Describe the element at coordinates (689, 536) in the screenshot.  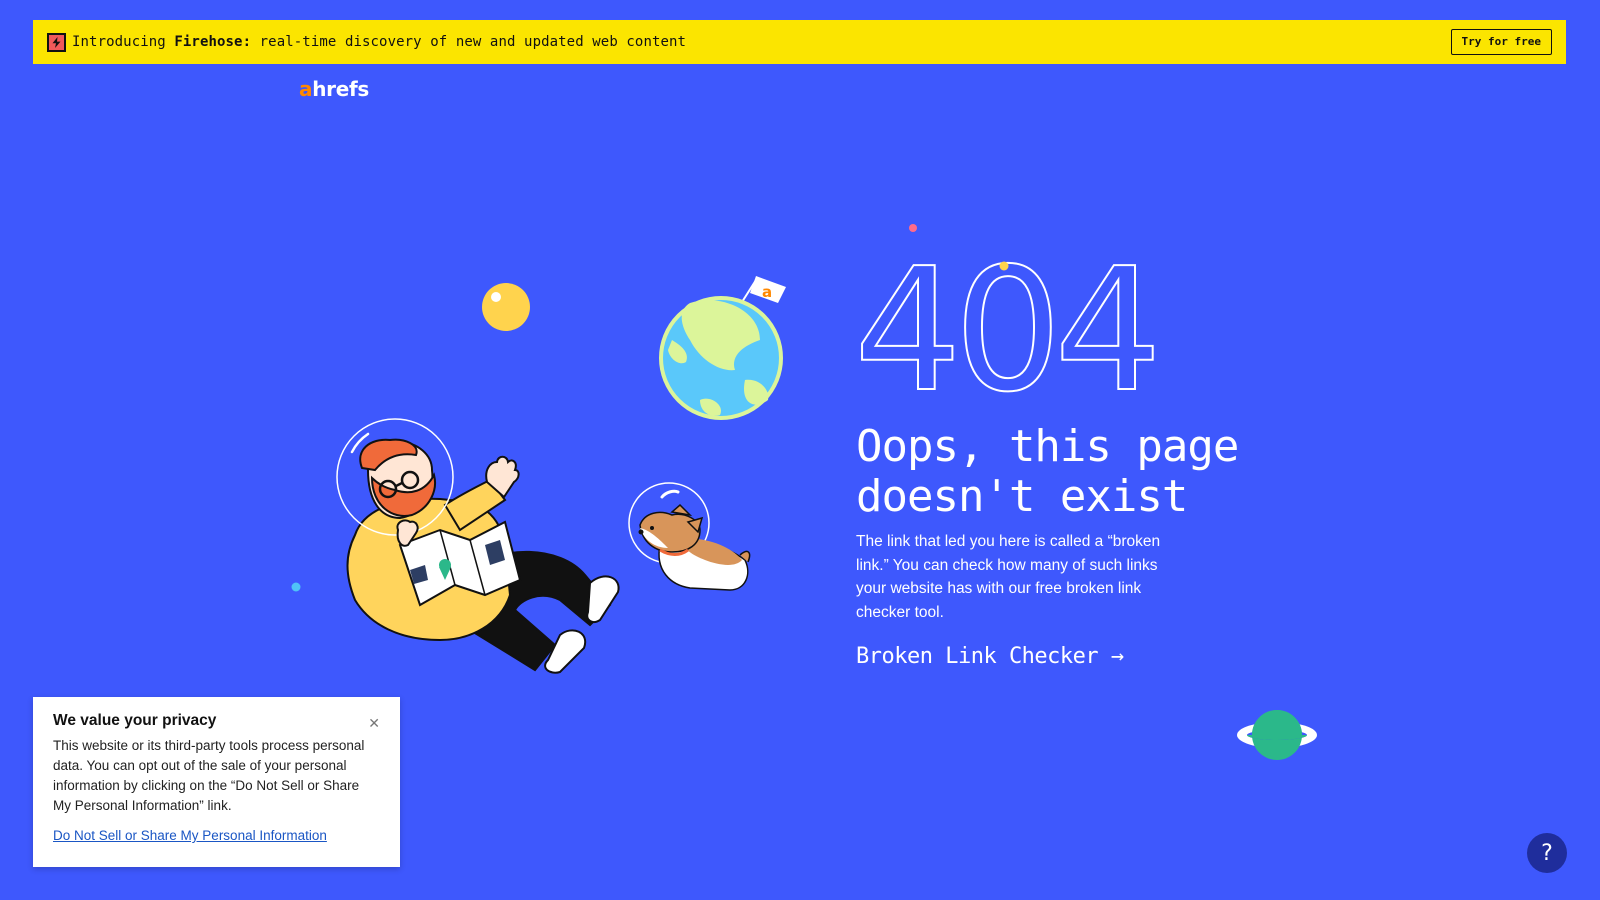
I see `corgi-astronaut-illustration` at that location.